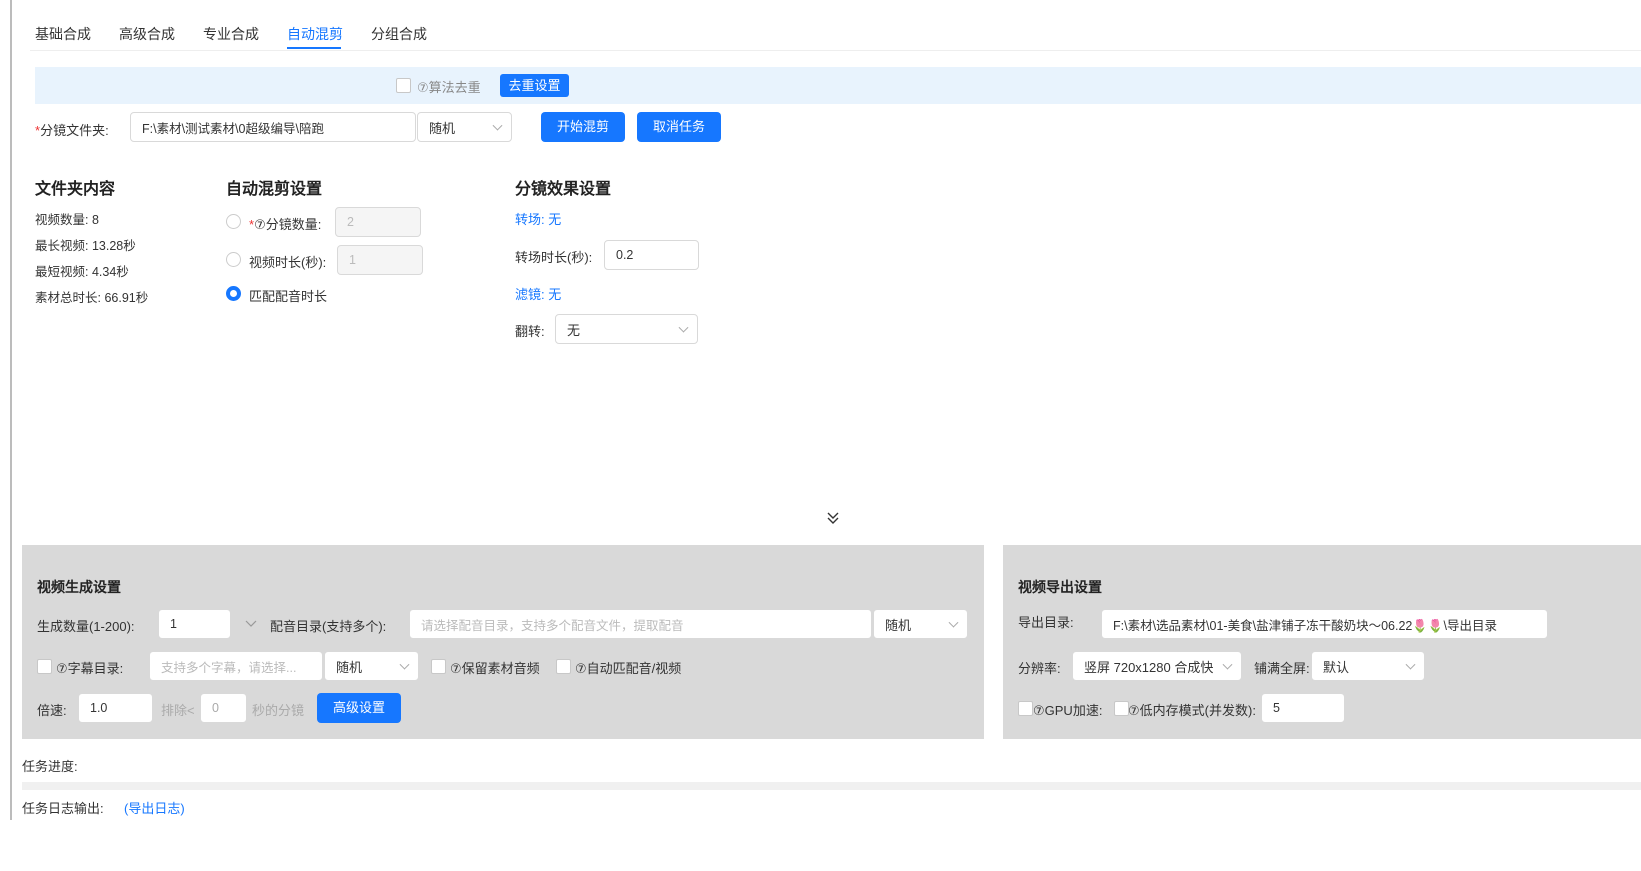  I want to click on longest-video: 最长视频: 13.28秒, so click(85, 246).